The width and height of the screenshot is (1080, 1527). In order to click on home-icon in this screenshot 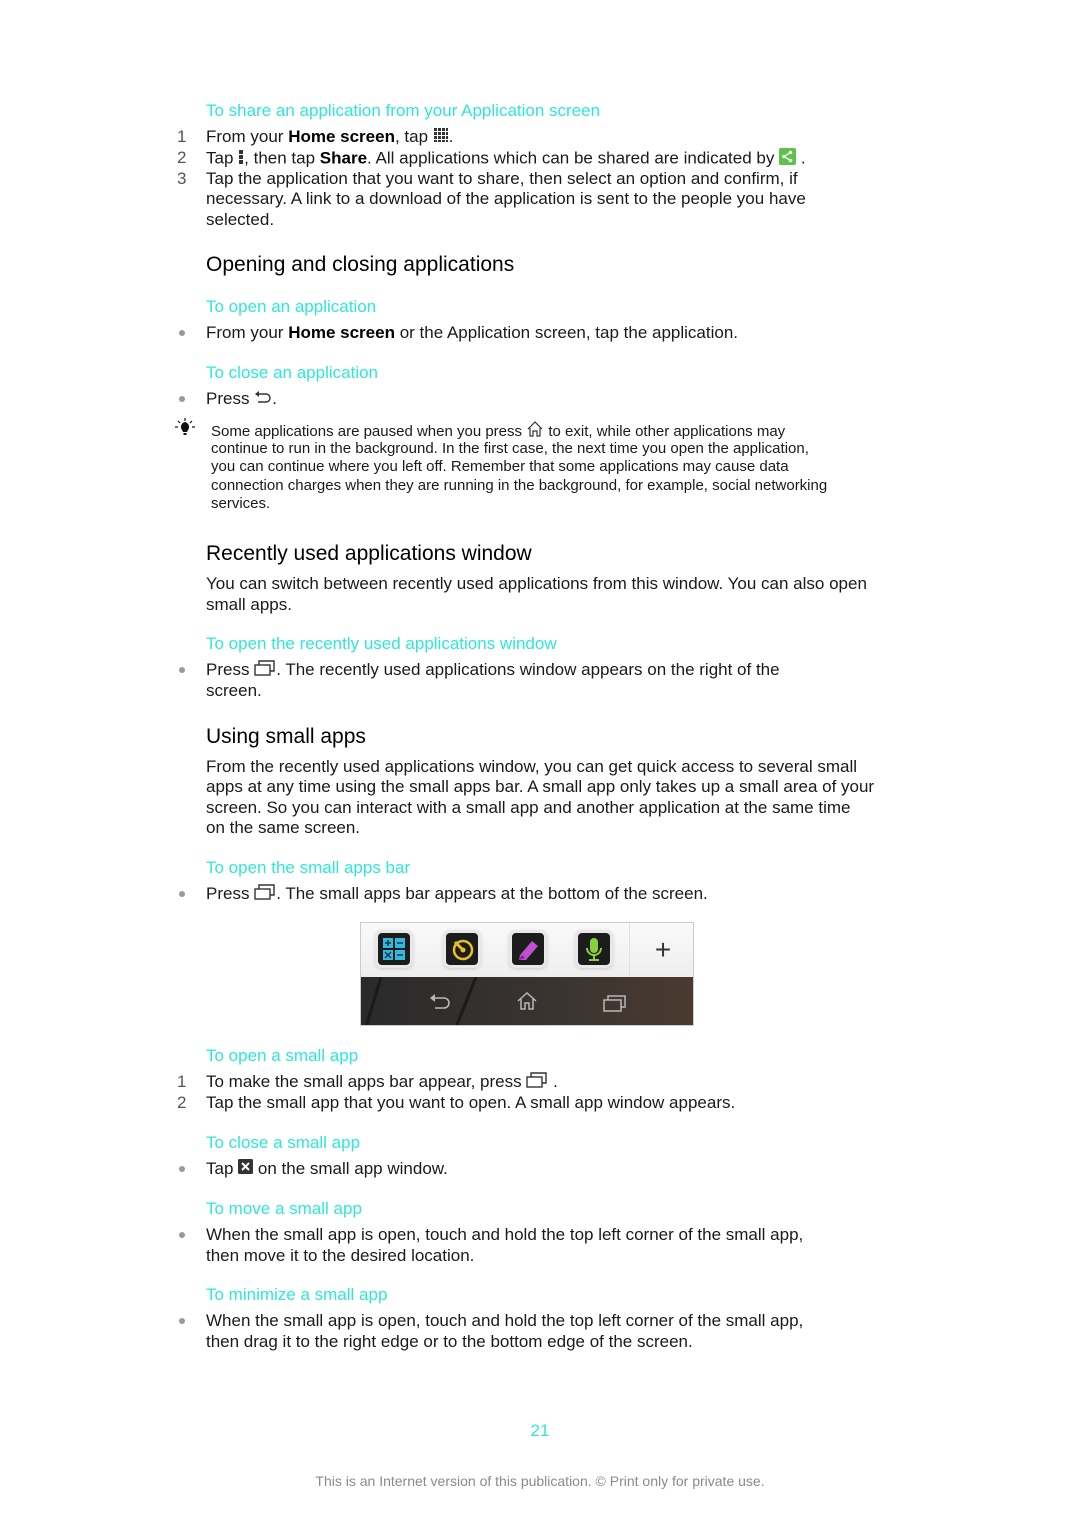, I will do `click(527, 1003)`.